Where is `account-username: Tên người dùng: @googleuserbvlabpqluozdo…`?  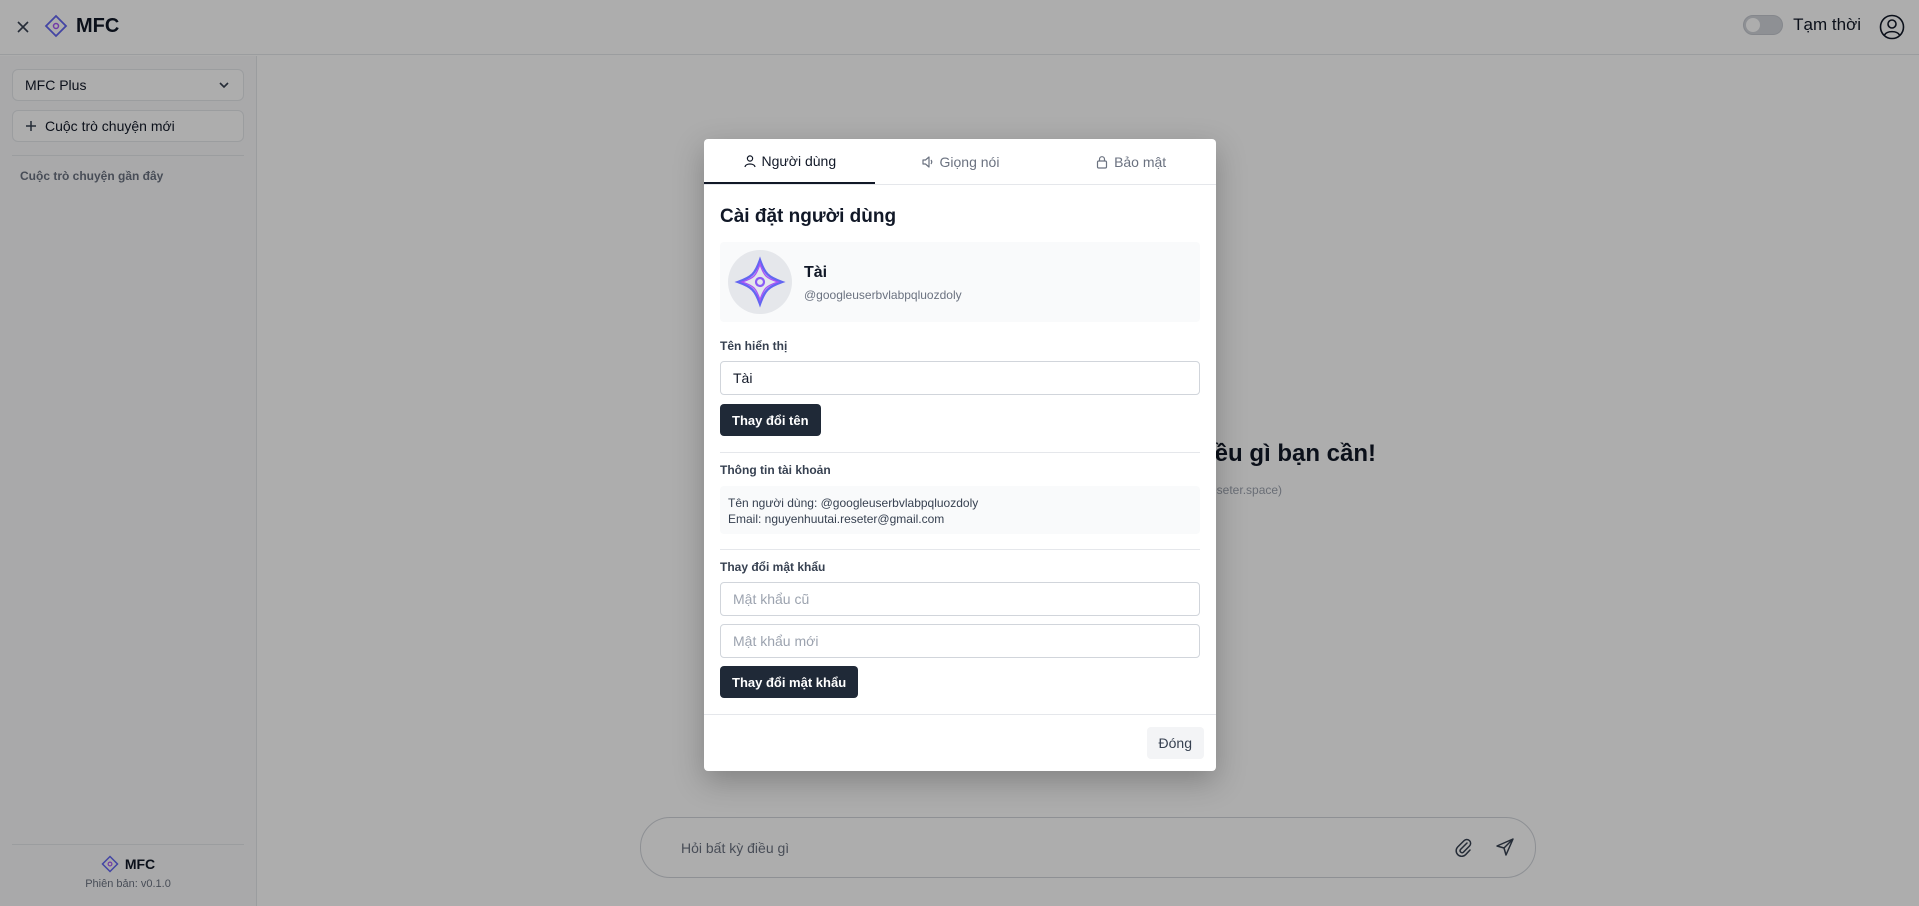 account-username: Tên người dùng: @googleuserbvlabpqluozdo… is located at coordinates (853, 503).